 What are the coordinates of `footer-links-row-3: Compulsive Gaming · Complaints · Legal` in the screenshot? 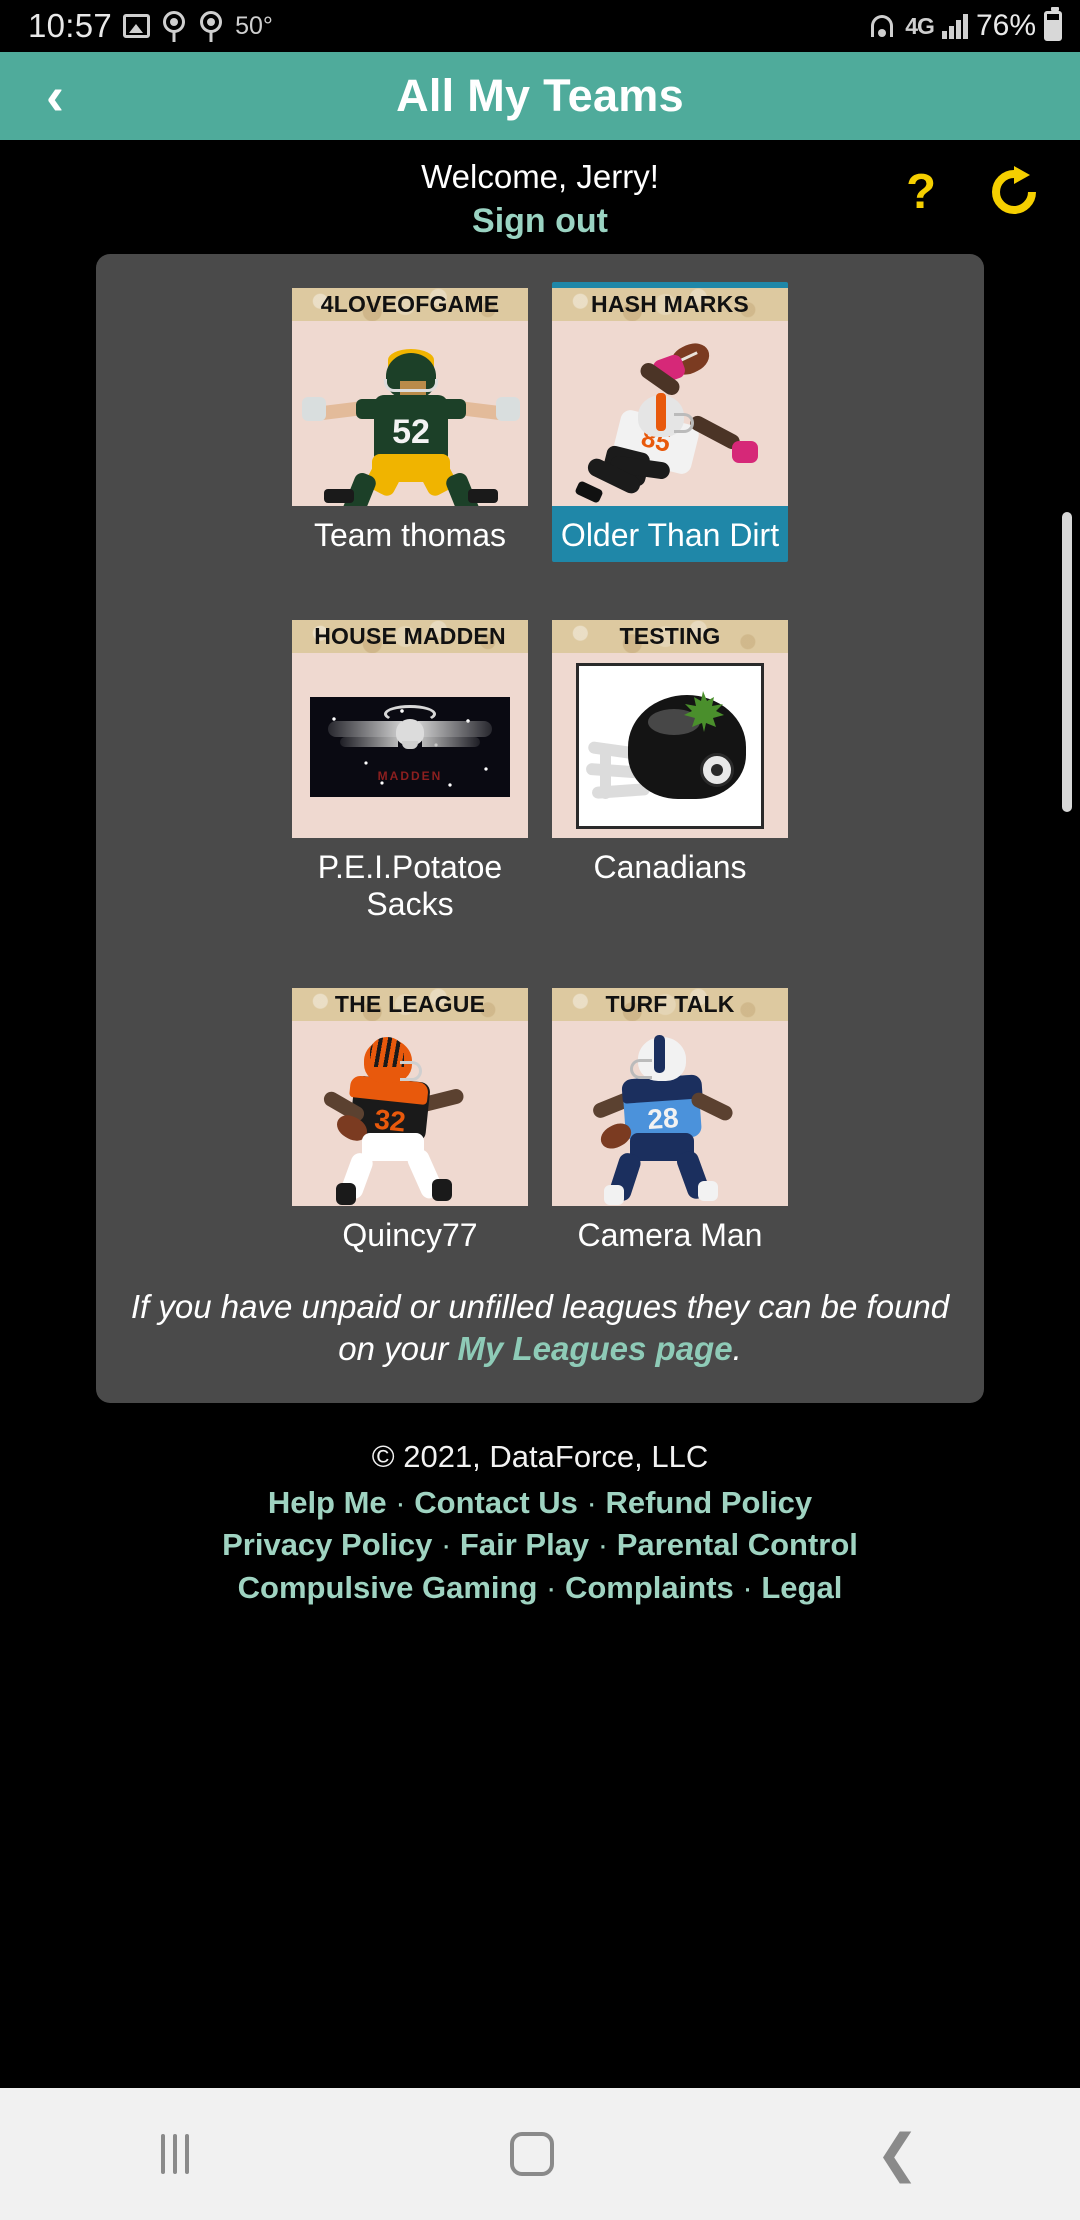 It's located at (540, 1588).